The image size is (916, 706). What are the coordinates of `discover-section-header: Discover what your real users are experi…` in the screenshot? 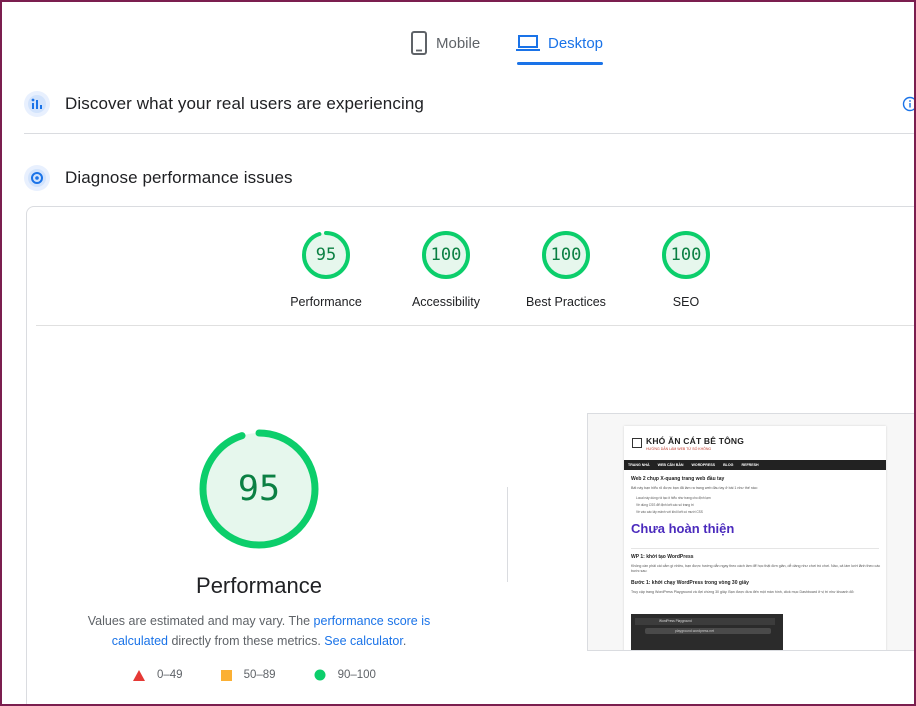 It's located at (469, 104).